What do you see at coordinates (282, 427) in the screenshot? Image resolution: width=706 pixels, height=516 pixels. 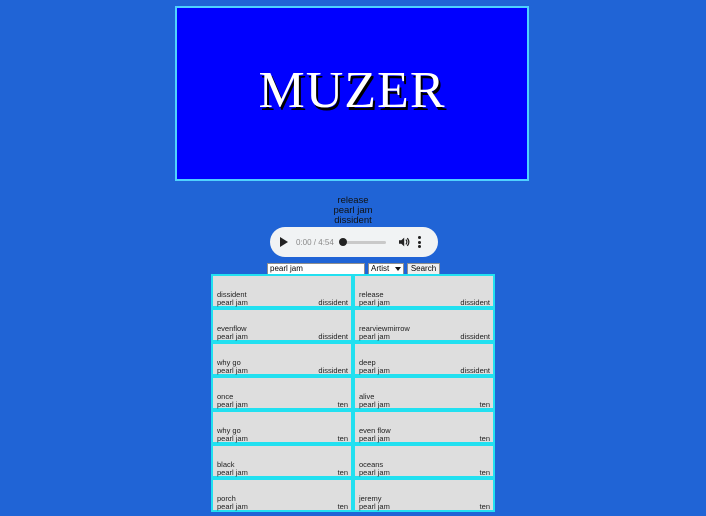 I see `result-card: why go pearl jam ten` at bounding box center [282, 427].